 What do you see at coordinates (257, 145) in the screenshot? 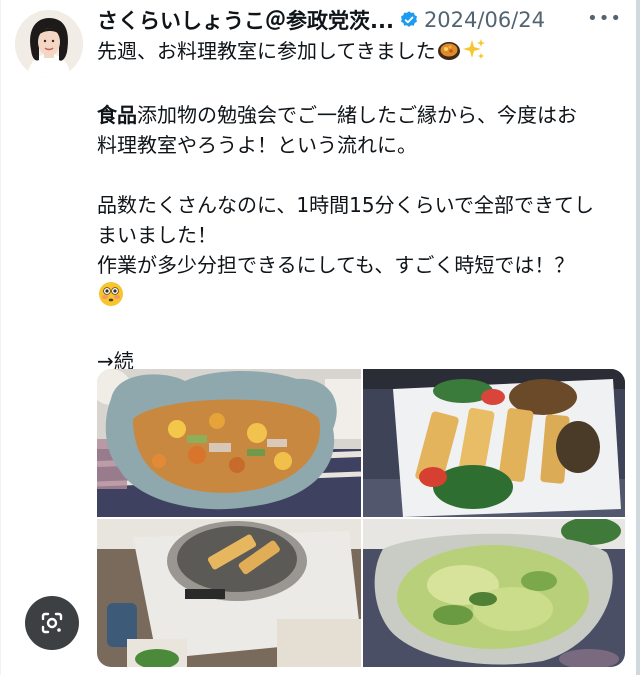
I see `tweet-line-3: 料理教室やろうよ！という流れに。` at bounding box center [257, 145].